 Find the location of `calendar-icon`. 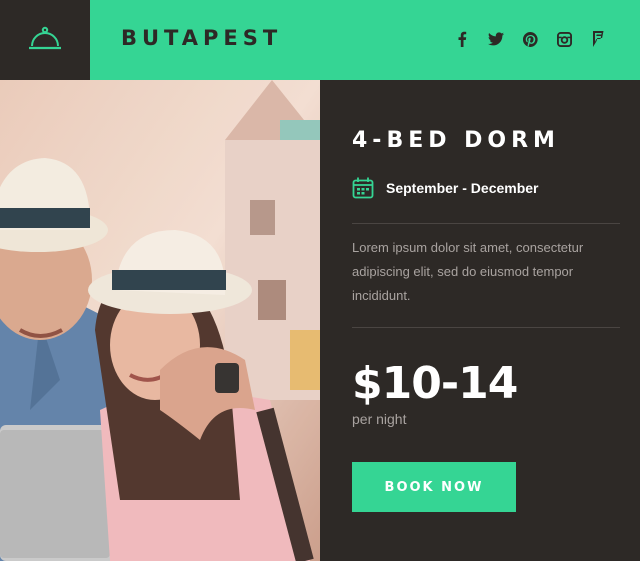

calendar-icon is located at coordinates (363, 188).